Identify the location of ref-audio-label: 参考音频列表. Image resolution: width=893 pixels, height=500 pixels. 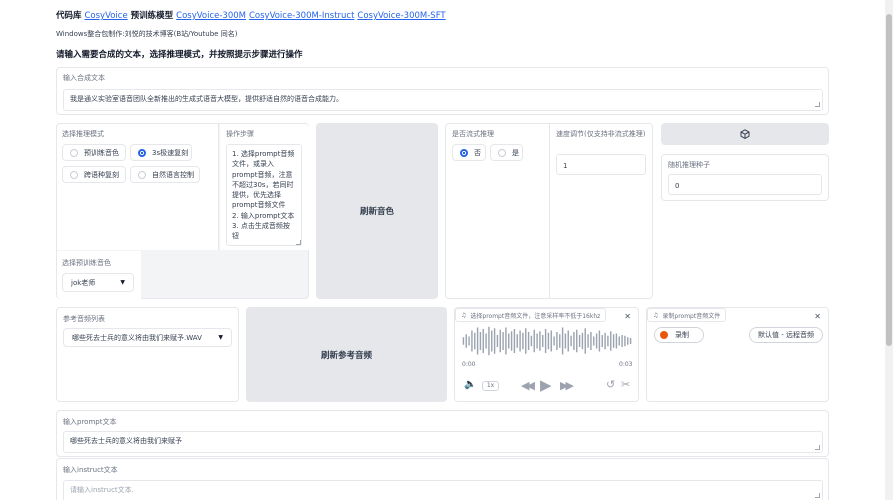
(84, 319).